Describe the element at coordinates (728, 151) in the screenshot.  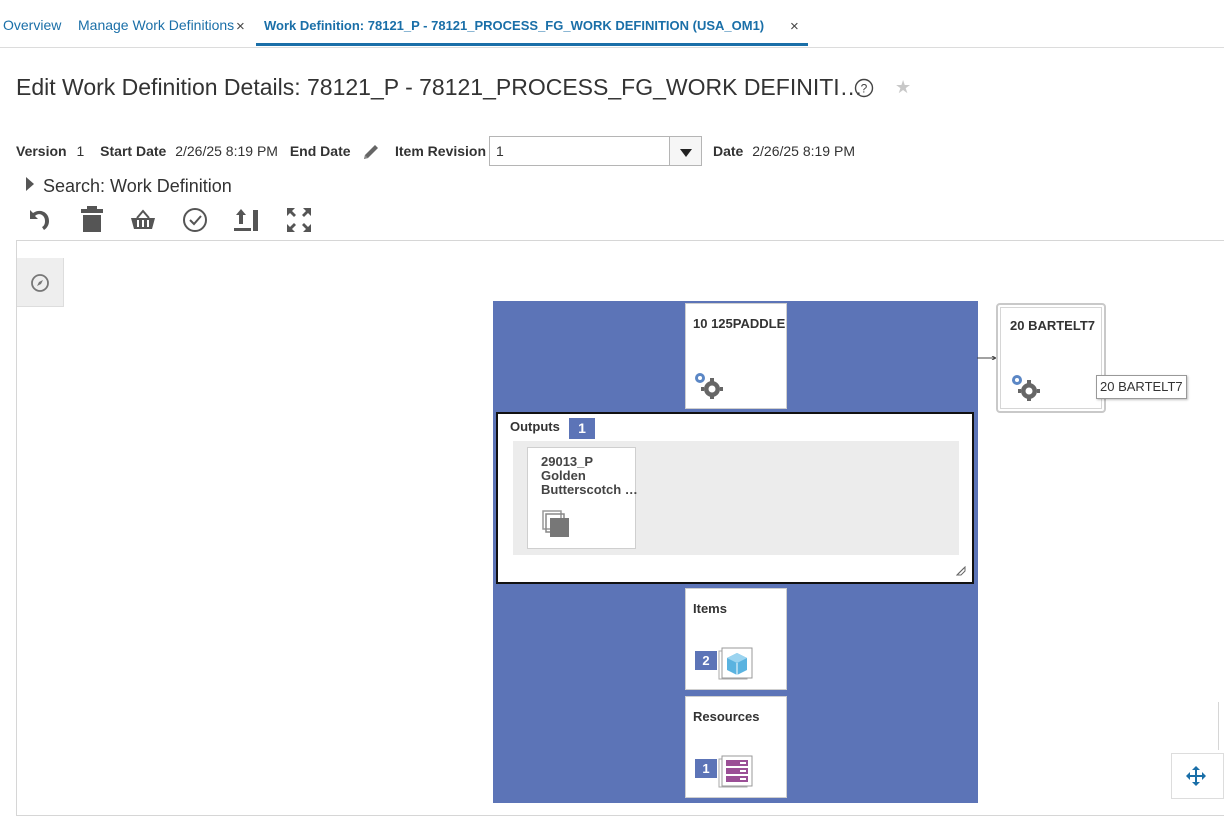
I see `date-label: Date` at that location.